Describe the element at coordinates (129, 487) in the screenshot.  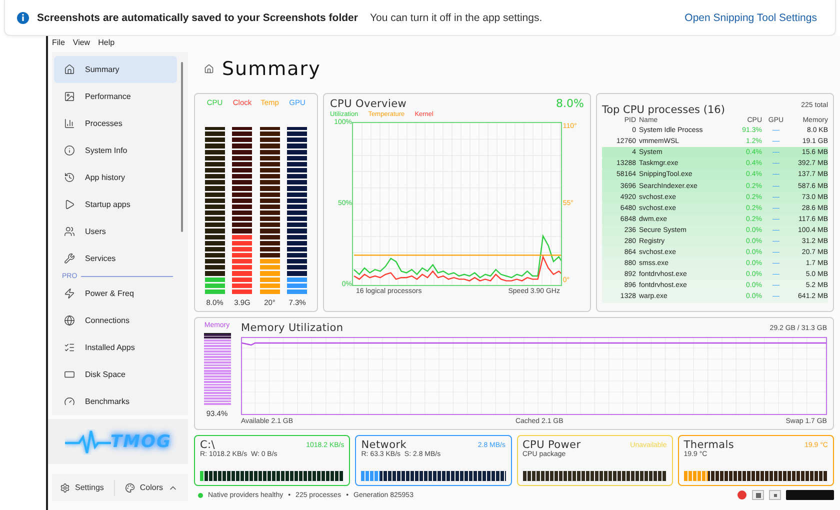
I see `palette-icon` at that location.